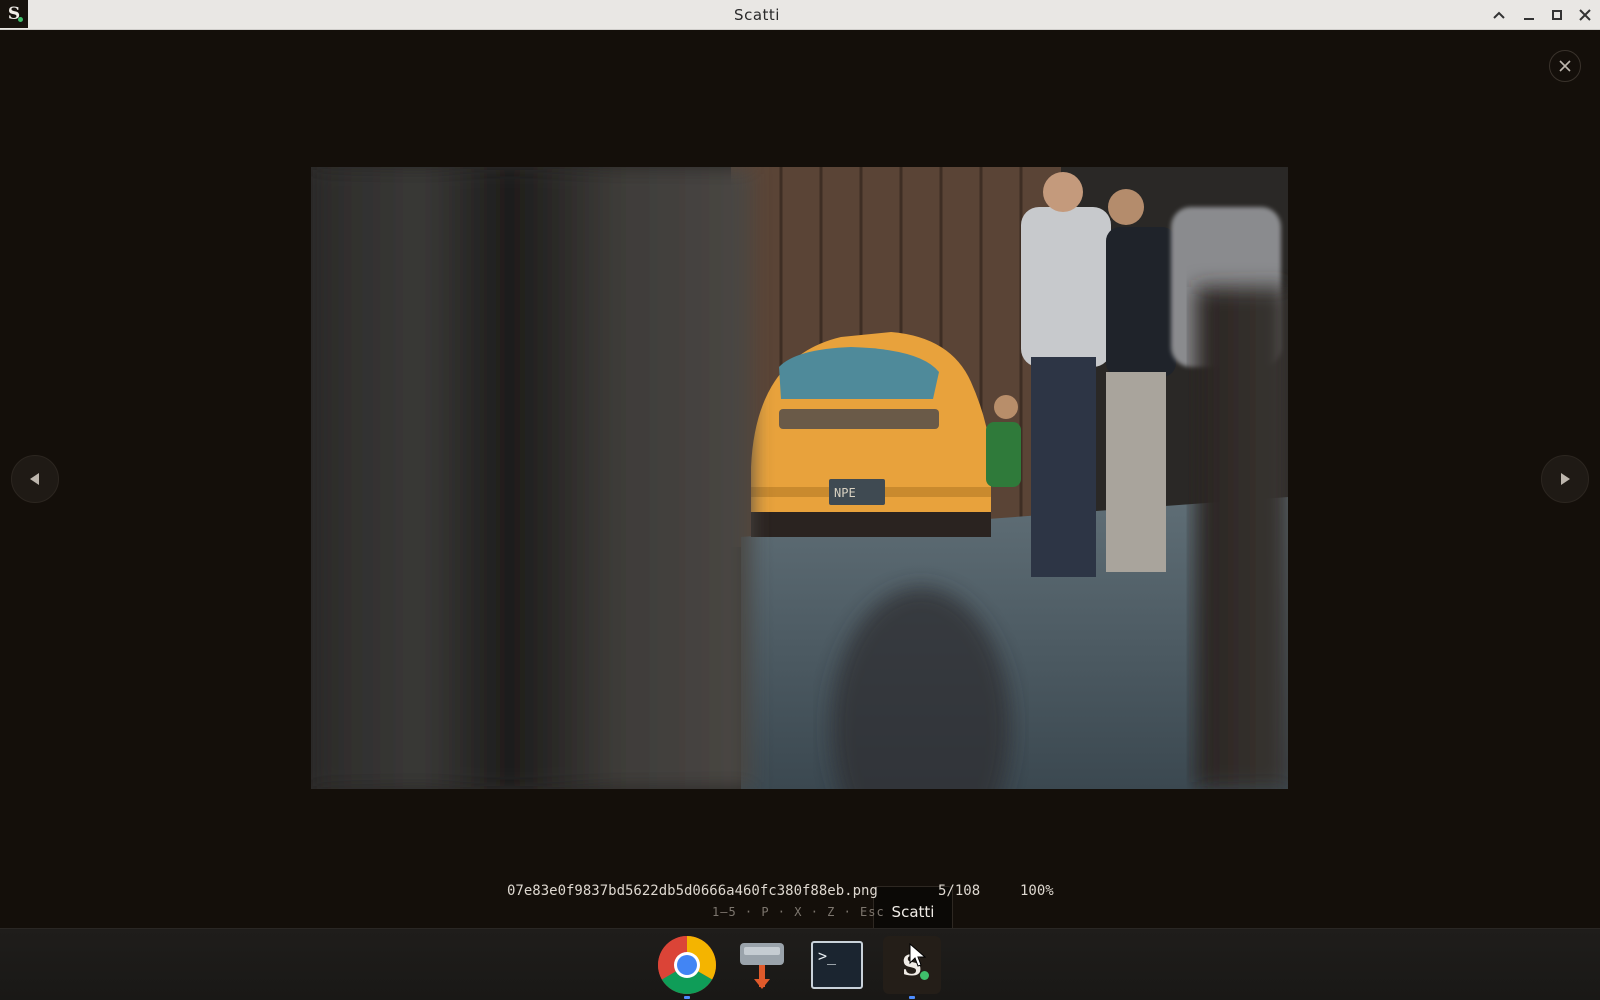 The image size is (1600, 1000). I want to click on collapse-button, so click(1499, 15).